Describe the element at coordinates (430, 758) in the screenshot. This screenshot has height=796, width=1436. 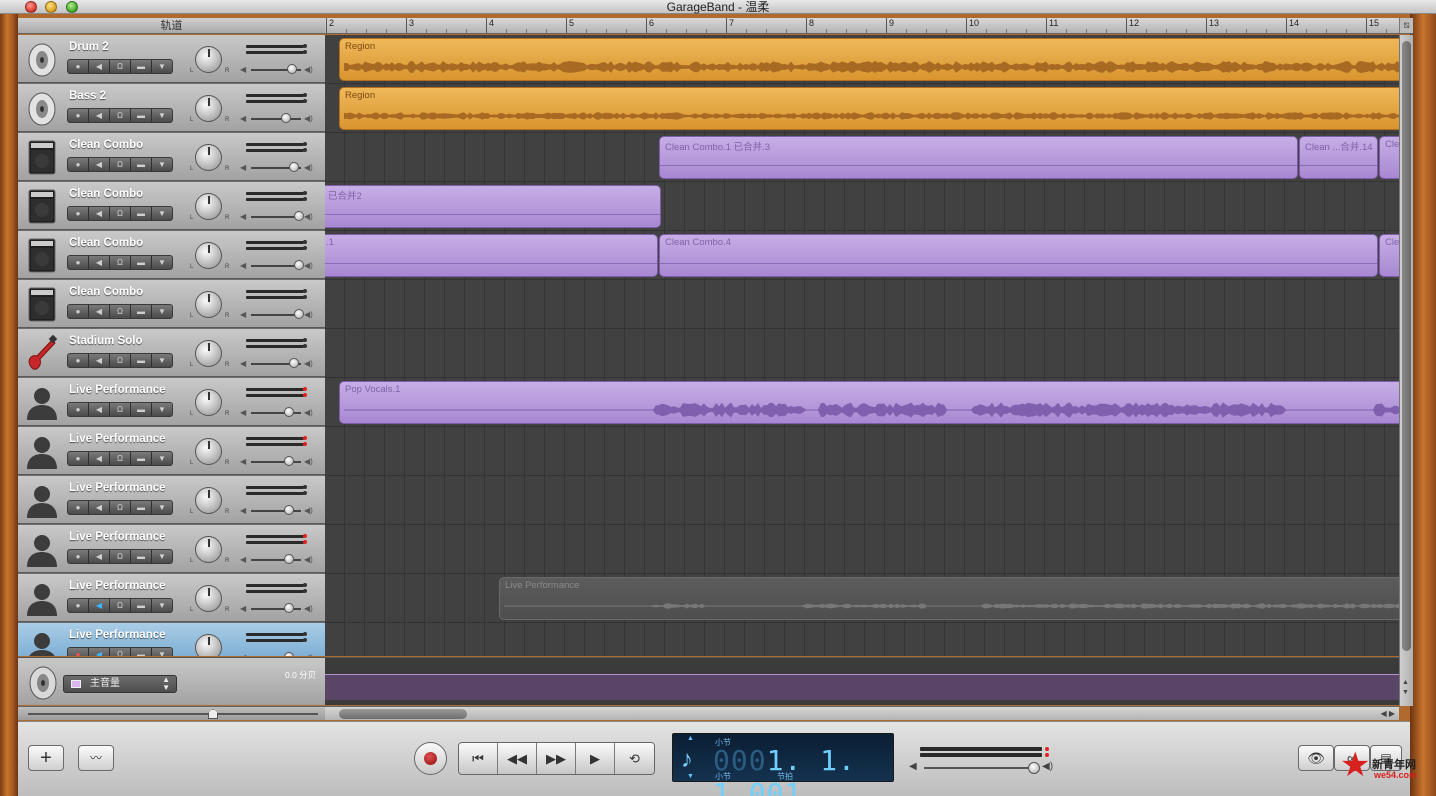
I see `record-button` at that location.